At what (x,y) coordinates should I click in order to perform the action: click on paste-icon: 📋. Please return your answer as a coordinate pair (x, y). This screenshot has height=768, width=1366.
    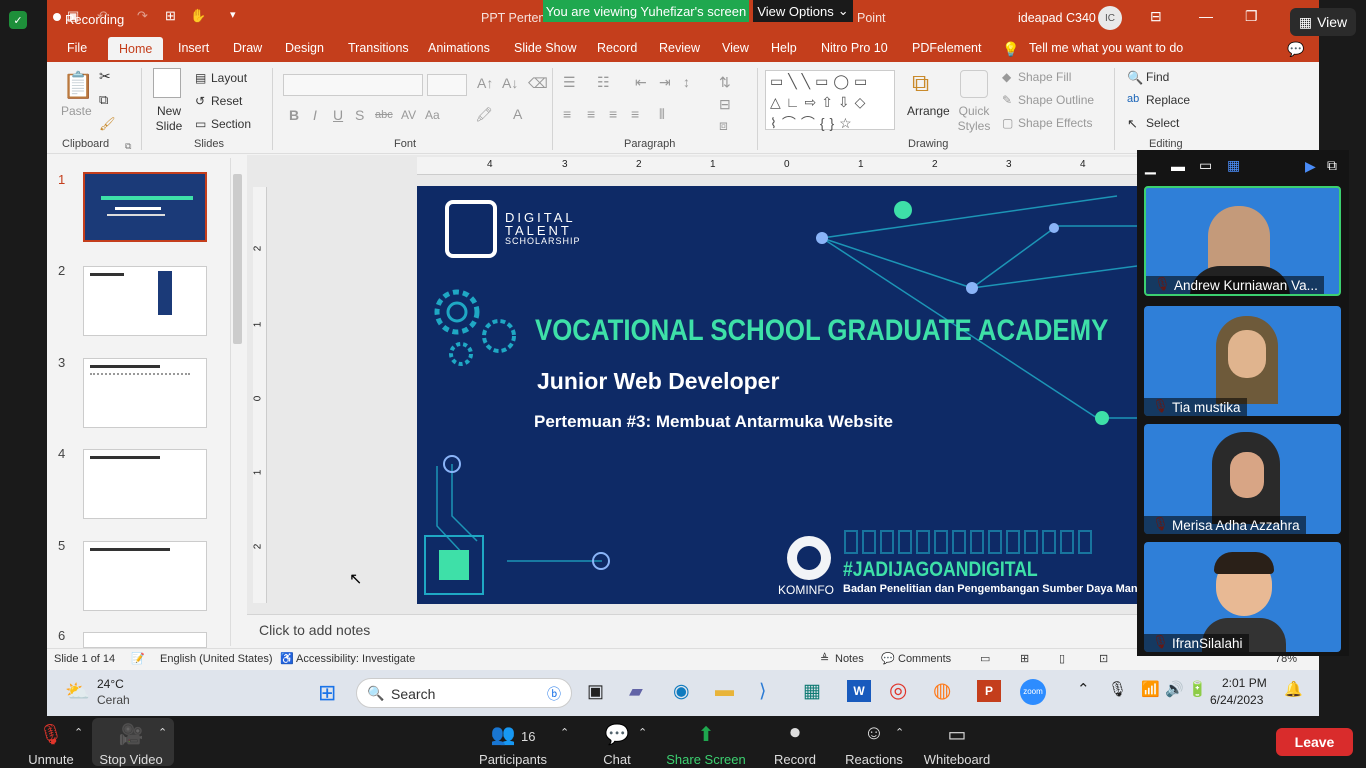
    Looking at the image, I should click on (78, 85).